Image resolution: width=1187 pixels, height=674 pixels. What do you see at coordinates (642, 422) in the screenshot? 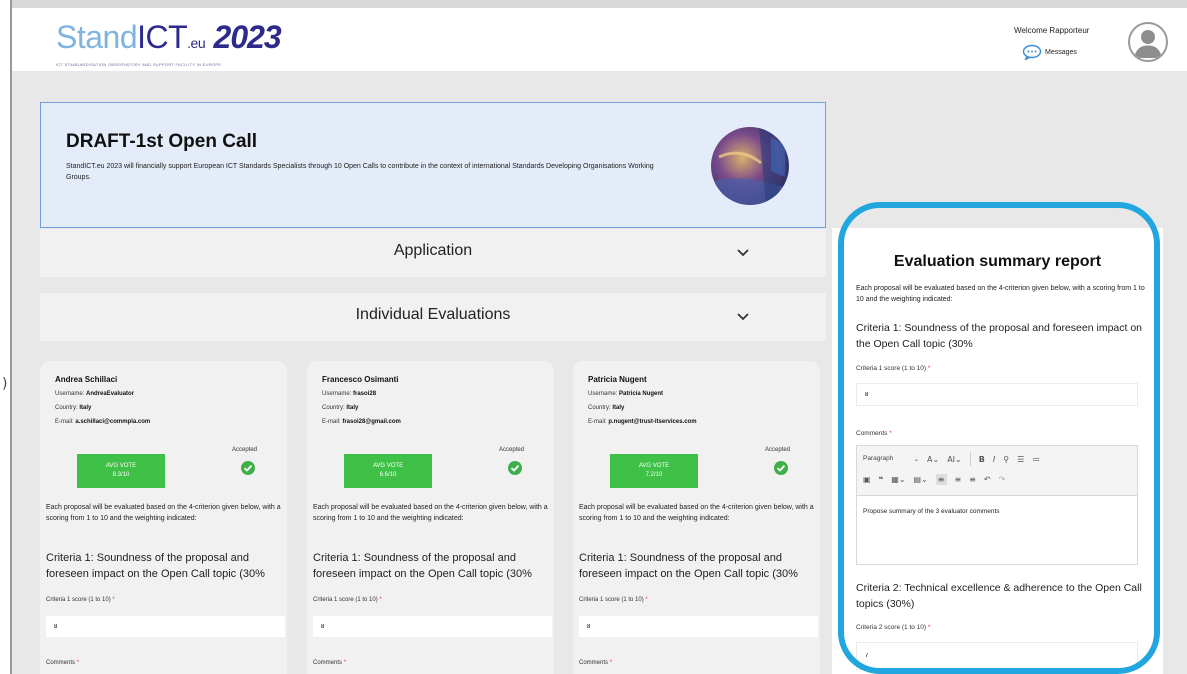
I see `evaluator-email: E-mail: p.nugent@trust-itservices.com` at bounding box center [642, 422].